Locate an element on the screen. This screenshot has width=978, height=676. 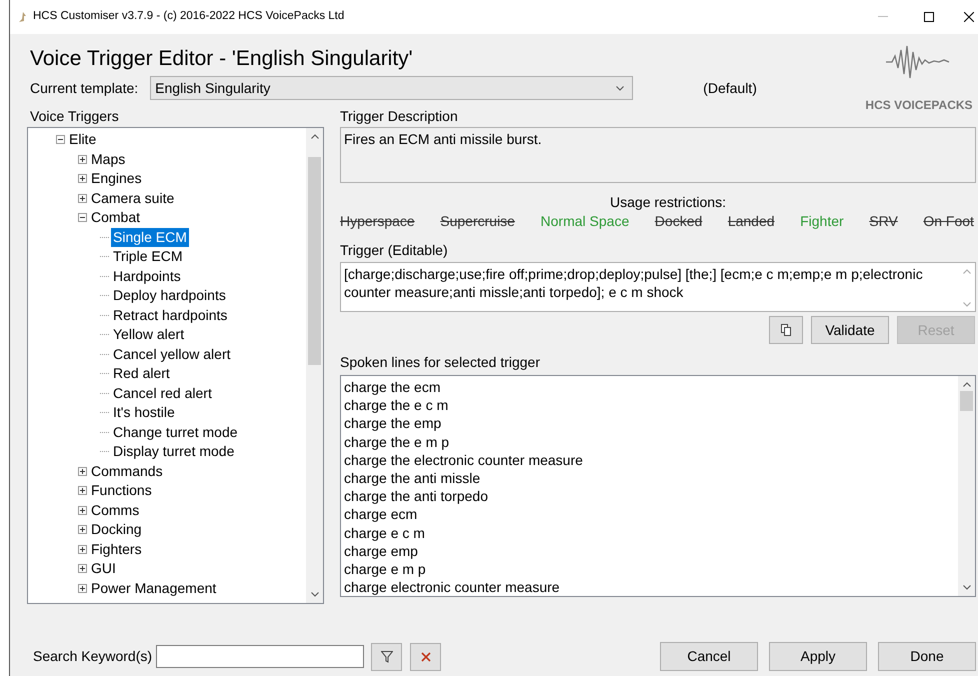
logo-text: HCS VOICEPACKS is located at coordinates (919, 105).